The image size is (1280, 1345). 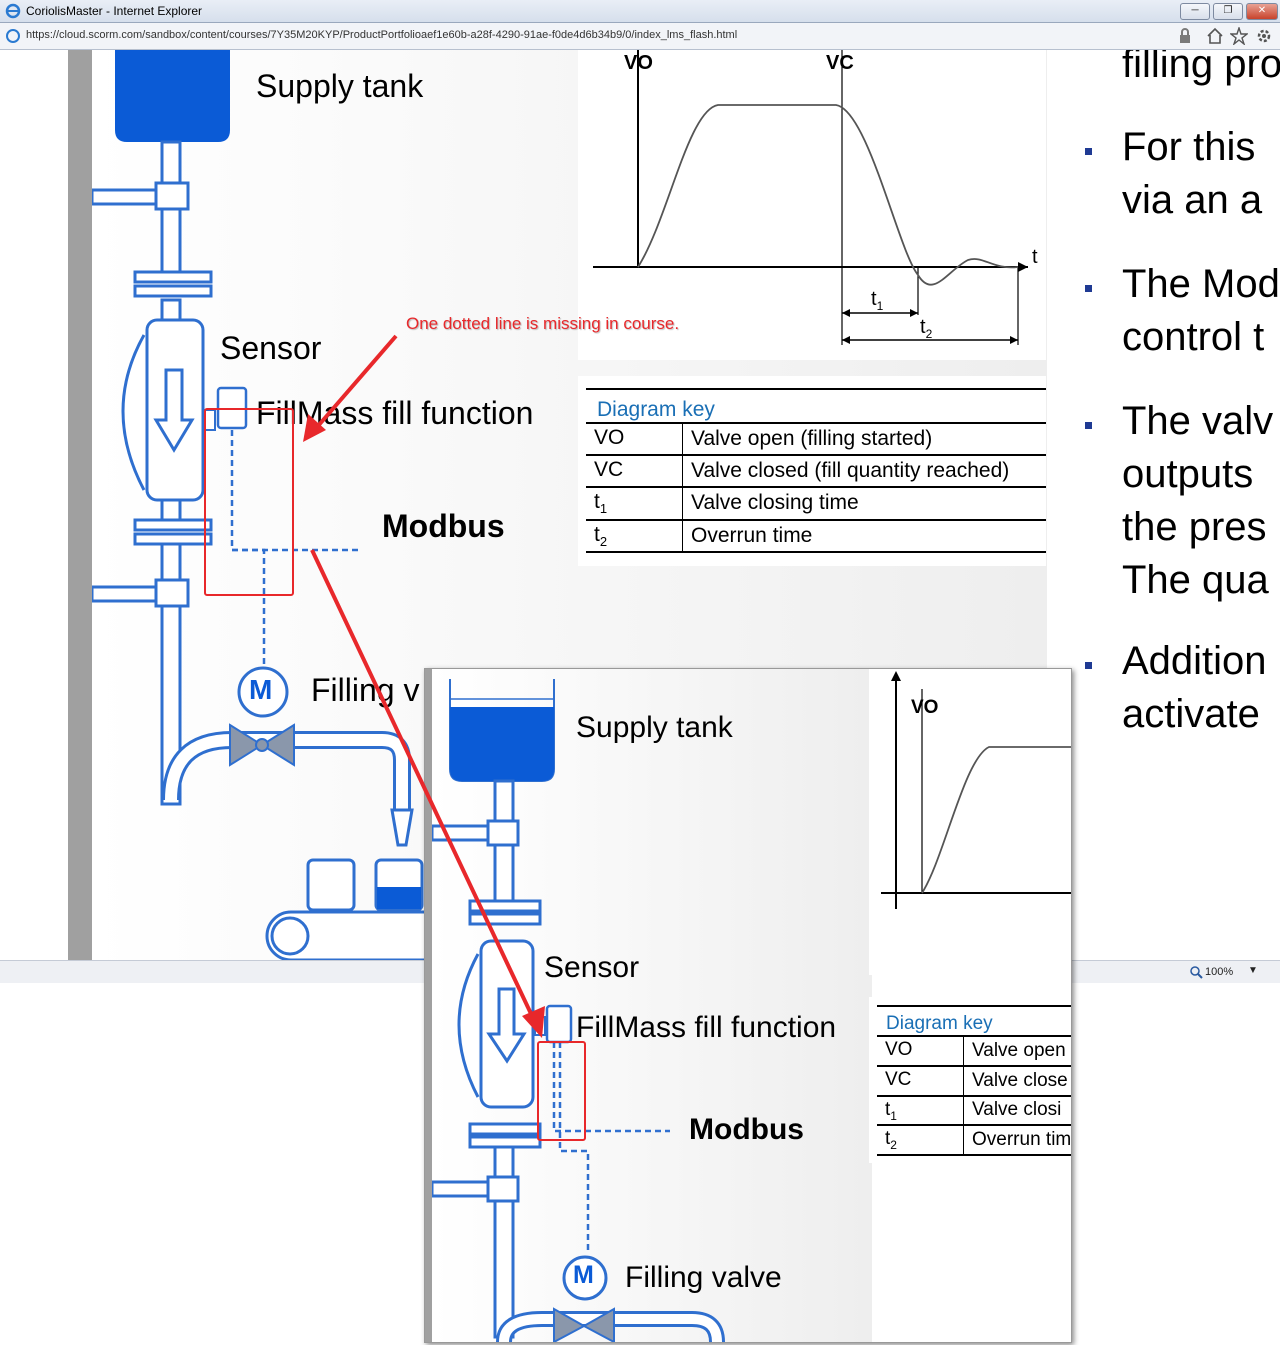 I want to click on annotation-arrows, so click(x=424, y=686).